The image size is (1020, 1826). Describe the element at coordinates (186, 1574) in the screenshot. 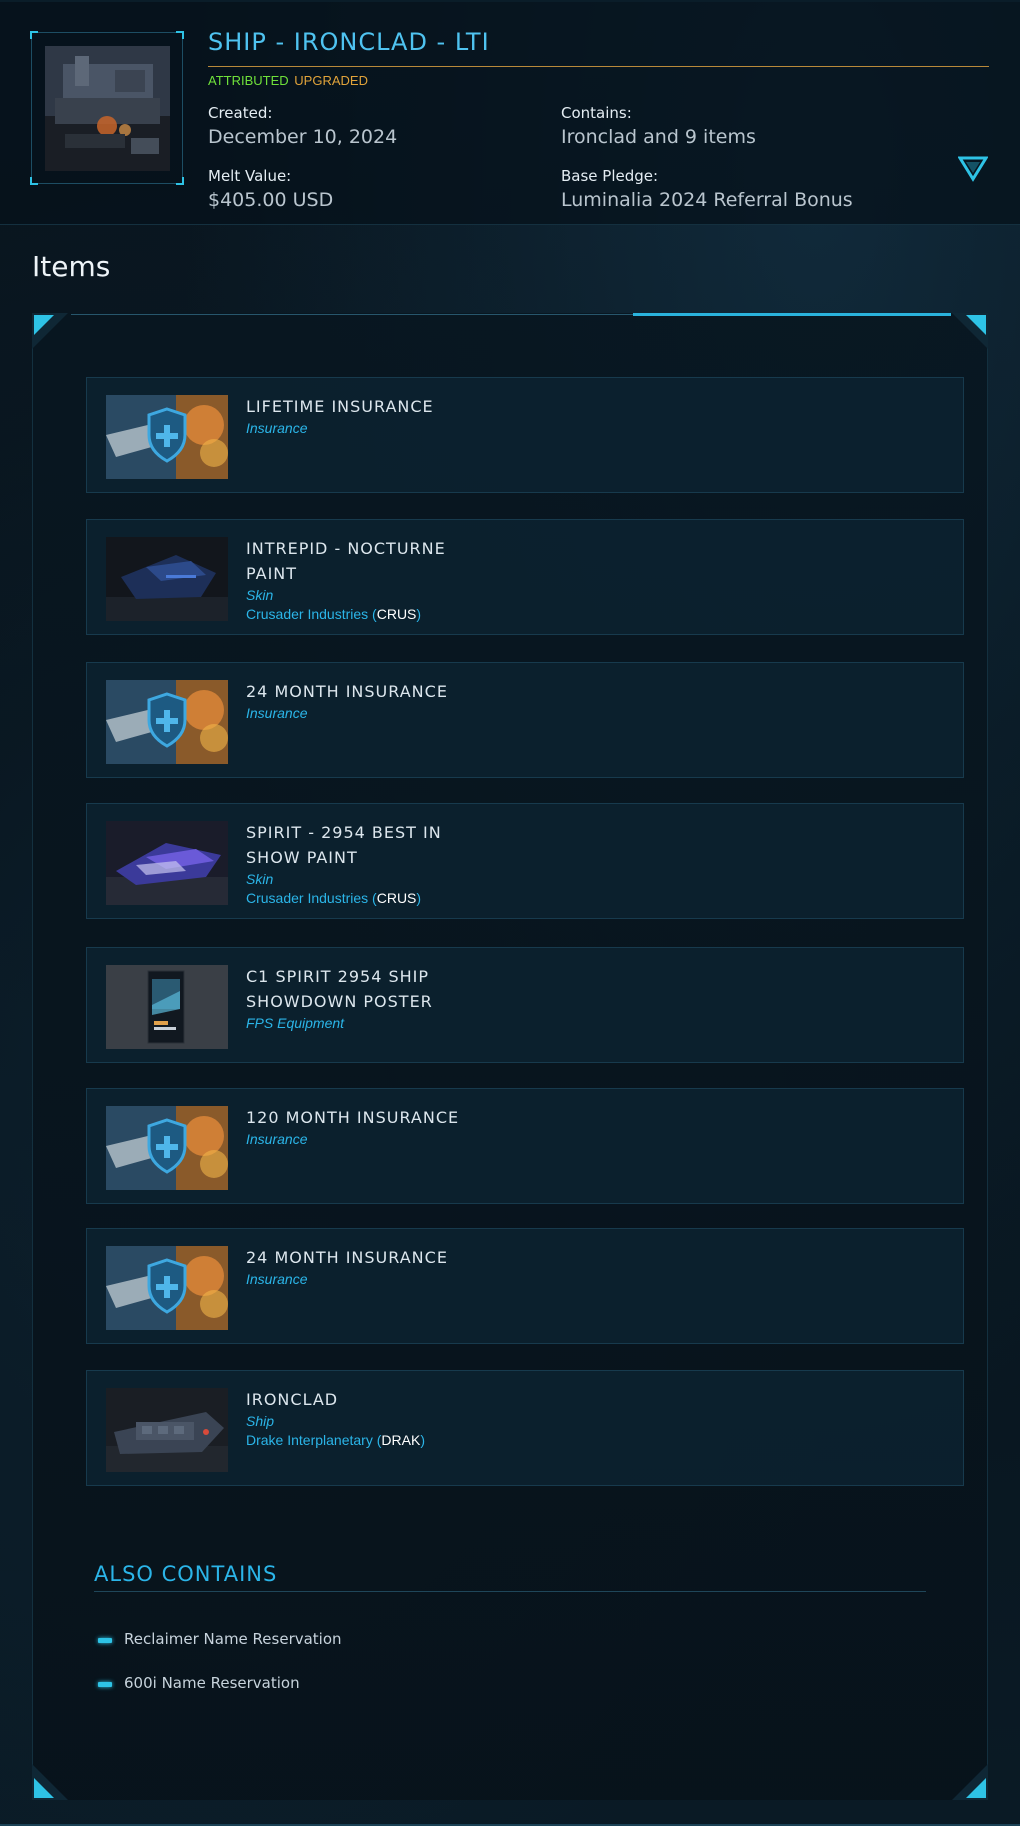

I see `also-contains-heading: ALSO CONTAINS` at that location.